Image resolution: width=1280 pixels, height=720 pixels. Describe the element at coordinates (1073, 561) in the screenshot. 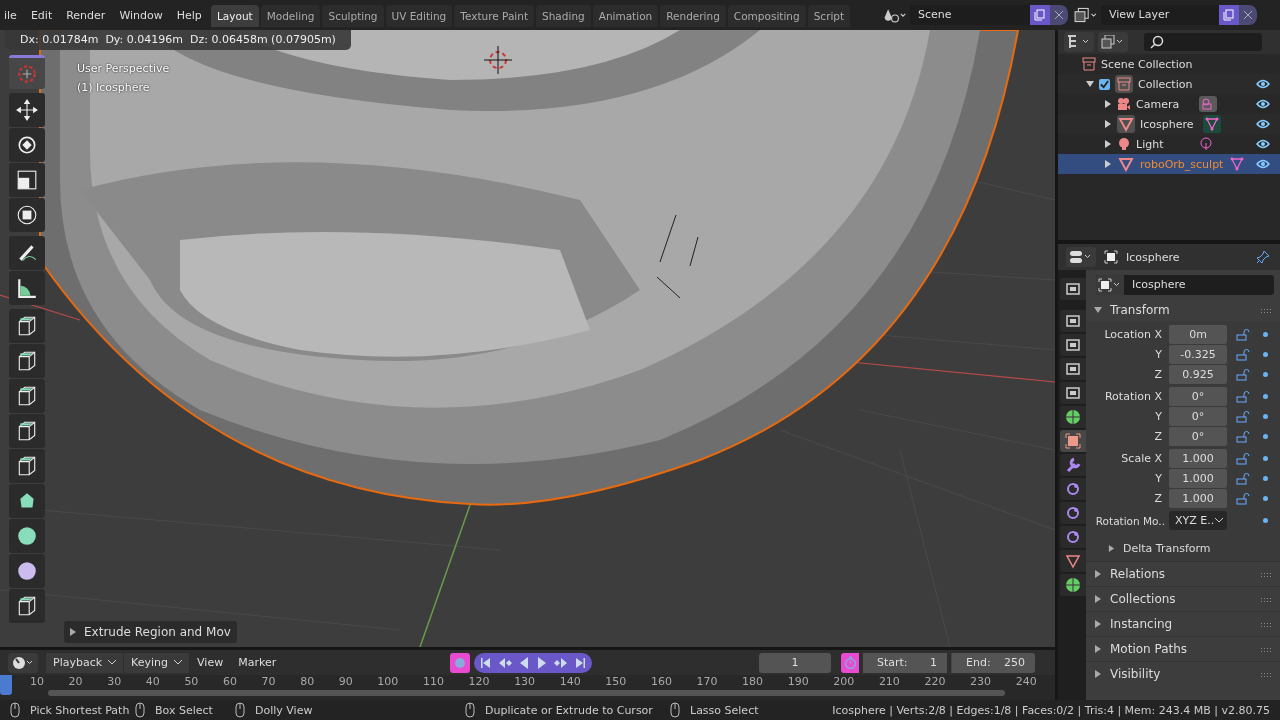

I see `data-tab` at that location.